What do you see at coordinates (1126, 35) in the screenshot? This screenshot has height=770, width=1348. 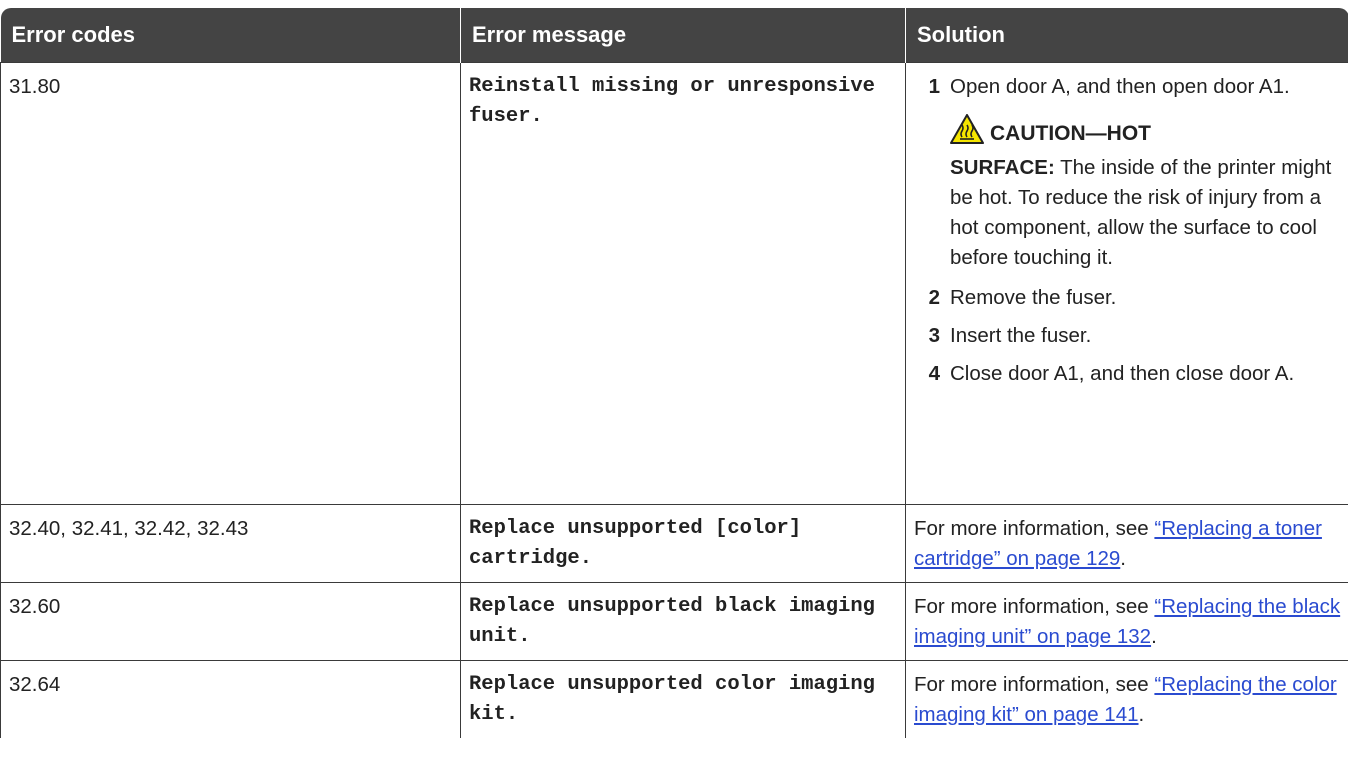 I see `header-solution: Solution` at bounding box center [1126, 35].